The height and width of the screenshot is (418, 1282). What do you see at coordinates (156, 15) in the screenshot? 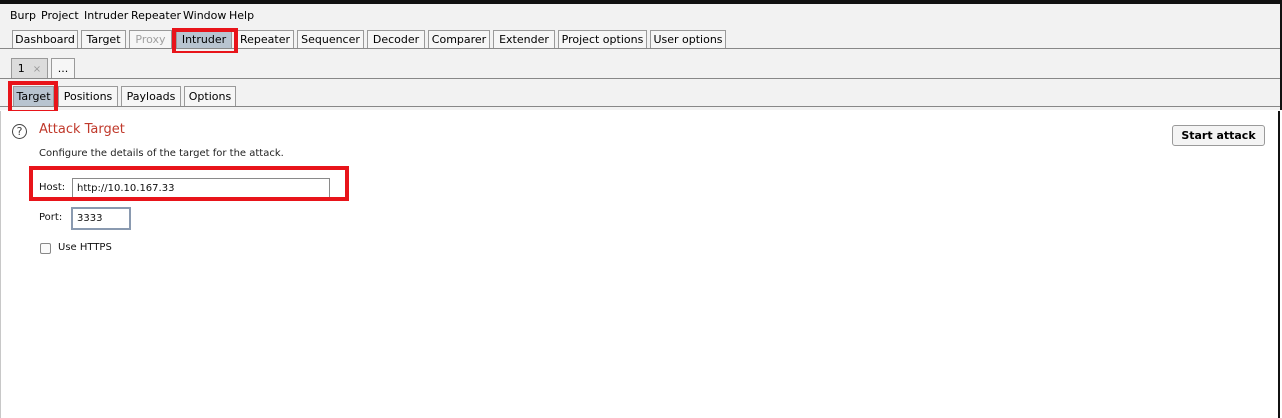
I see `menu-repeater: Repeater` at bounding box center [156, 15].